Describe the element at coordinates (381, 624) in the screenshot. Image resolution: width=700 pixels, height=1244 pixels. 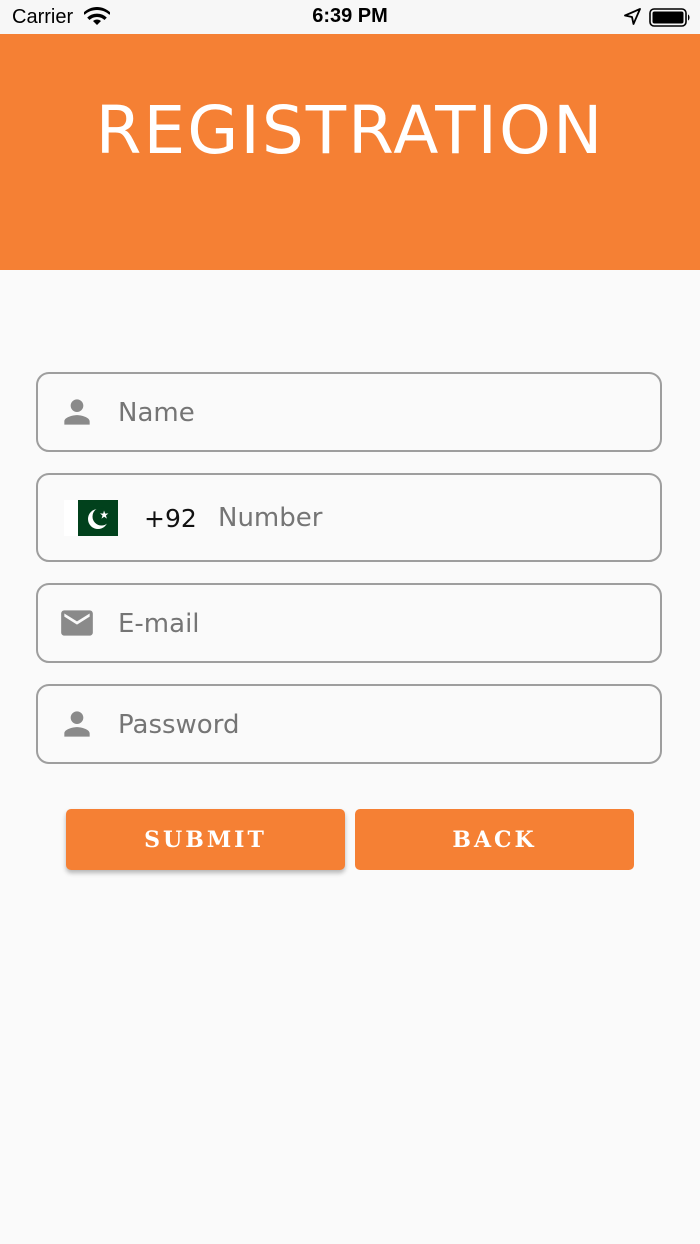
I see `email-input` at that location.